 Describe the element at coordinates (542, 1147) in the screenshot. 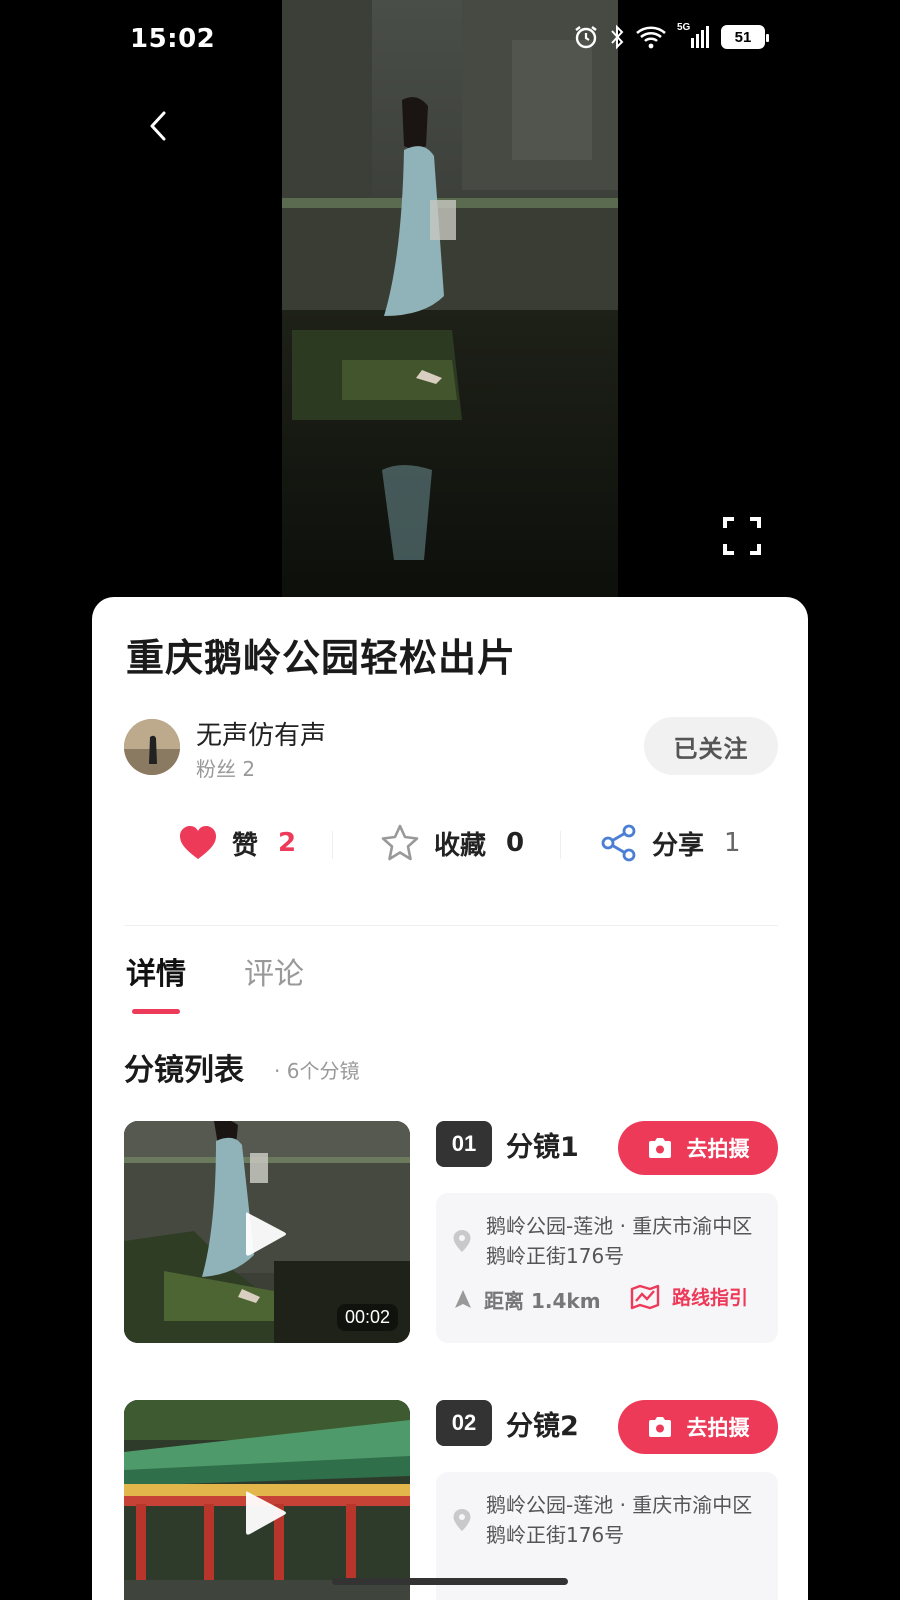

I see `shot-name: 分镜1` at that location.